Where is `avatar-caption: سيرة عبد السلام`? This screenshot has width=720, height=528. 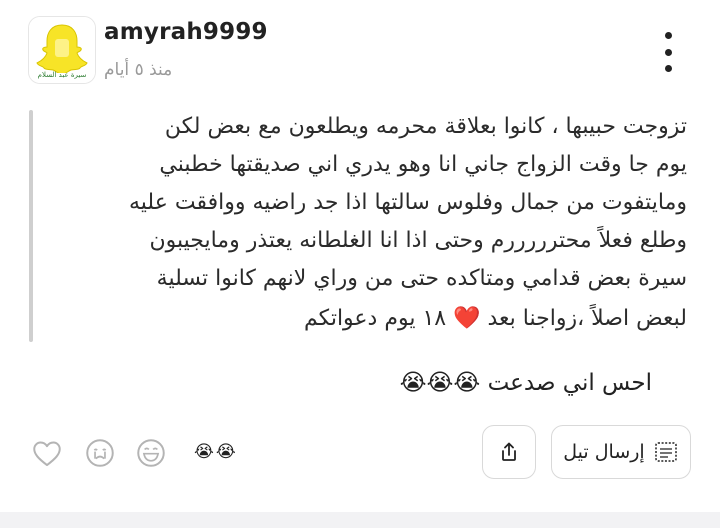 avatar-caption: سيرة عبد السلام is located at coordinates (62, 75).